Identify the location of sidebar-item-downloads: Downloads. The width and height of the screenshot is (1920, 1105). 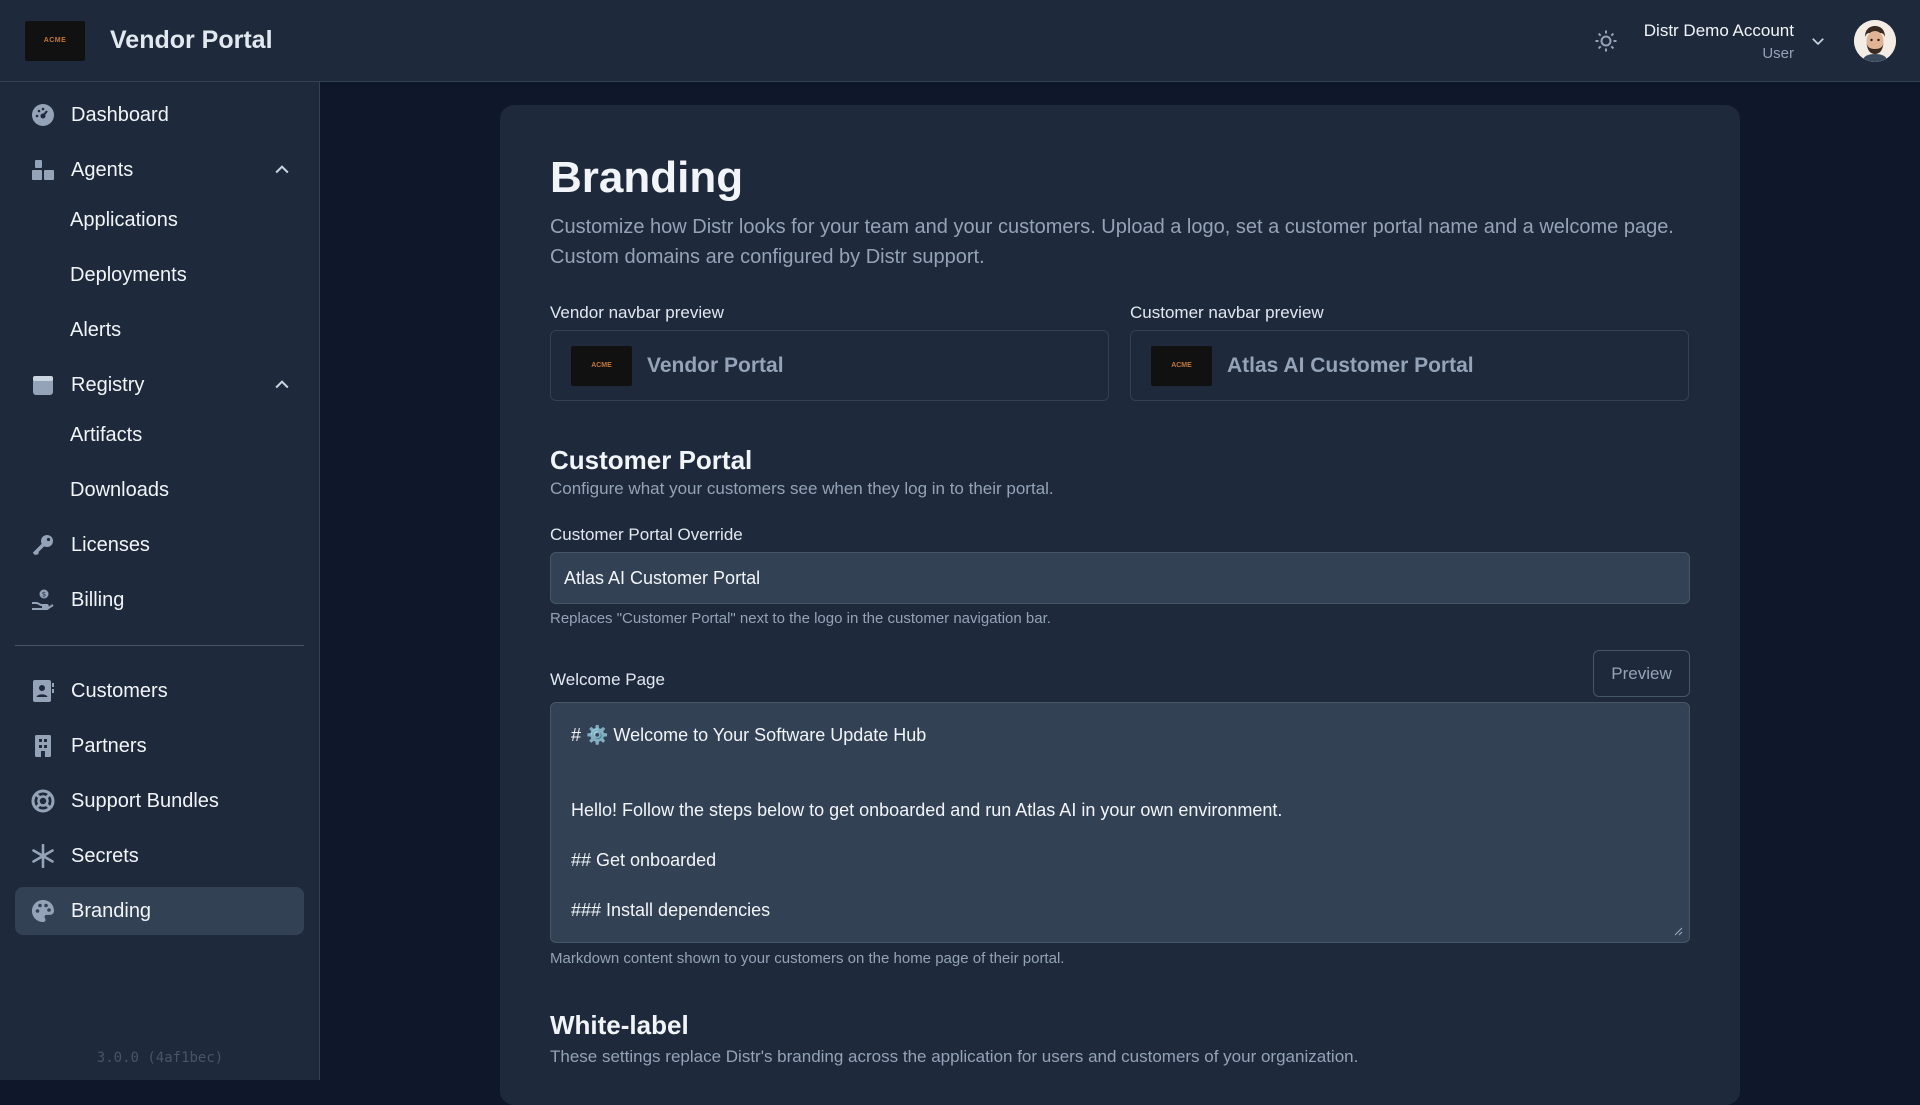
(159, 490).